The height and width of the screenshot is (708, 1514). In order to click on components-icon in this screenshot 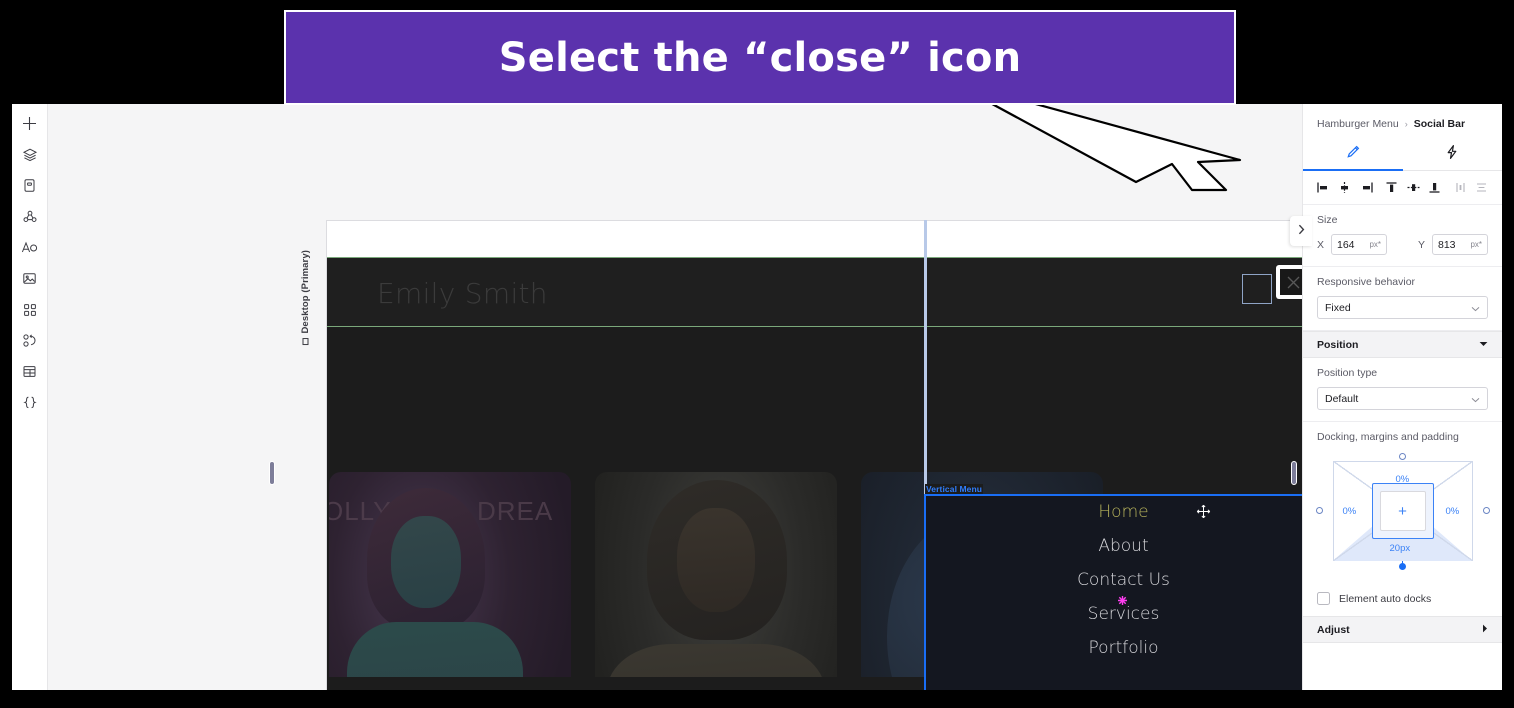, I will do `click(30, 216)`.